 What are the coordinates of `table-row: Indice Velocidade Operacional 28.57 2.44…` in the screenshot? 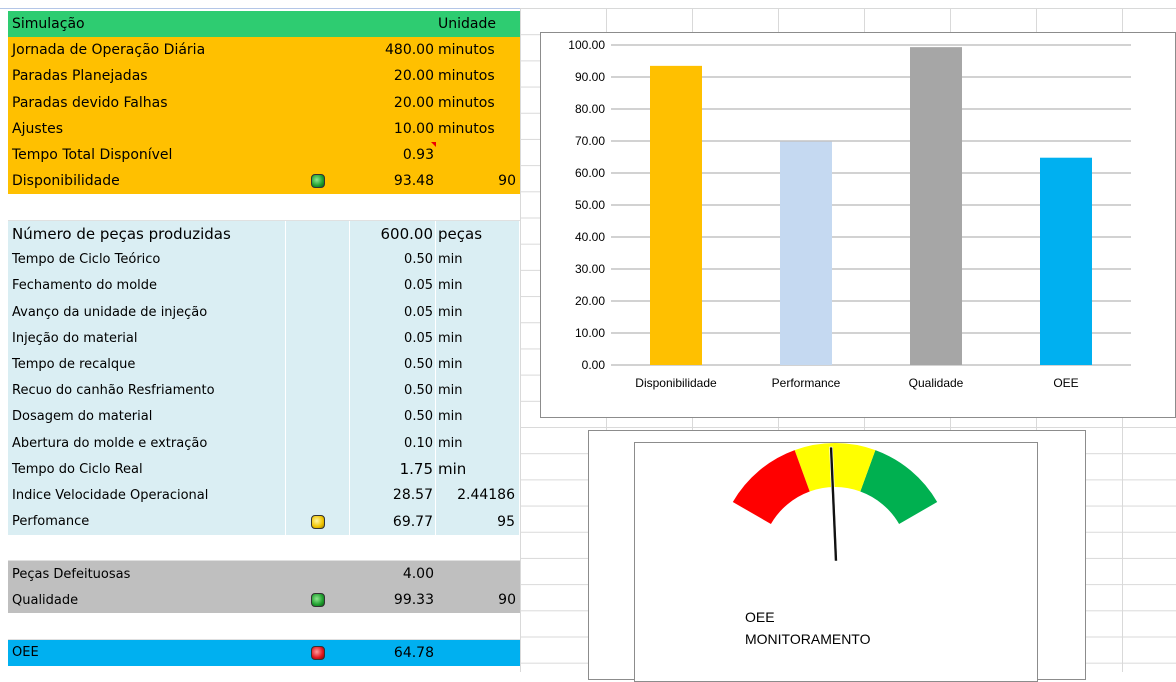 It's located at (264, 495).